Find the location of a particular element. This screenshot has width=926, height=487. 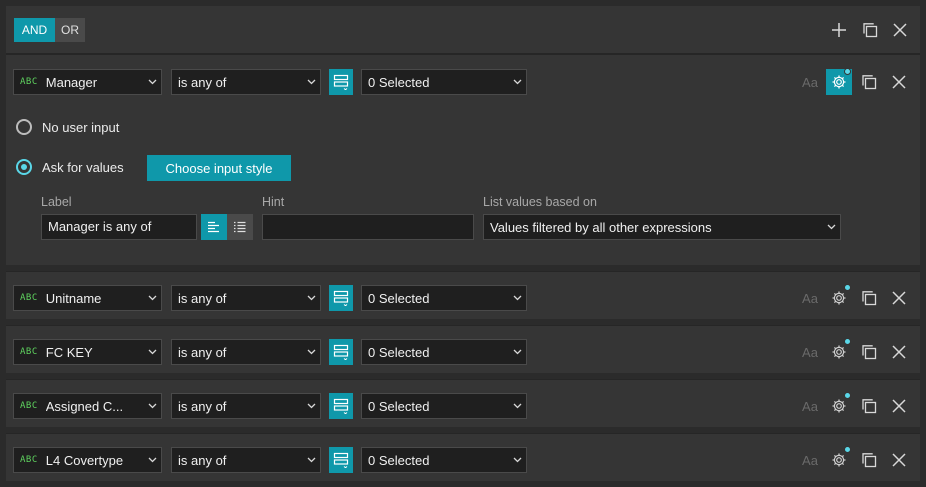

no-user-input-option: No user input is located at coordinates (67, 127).